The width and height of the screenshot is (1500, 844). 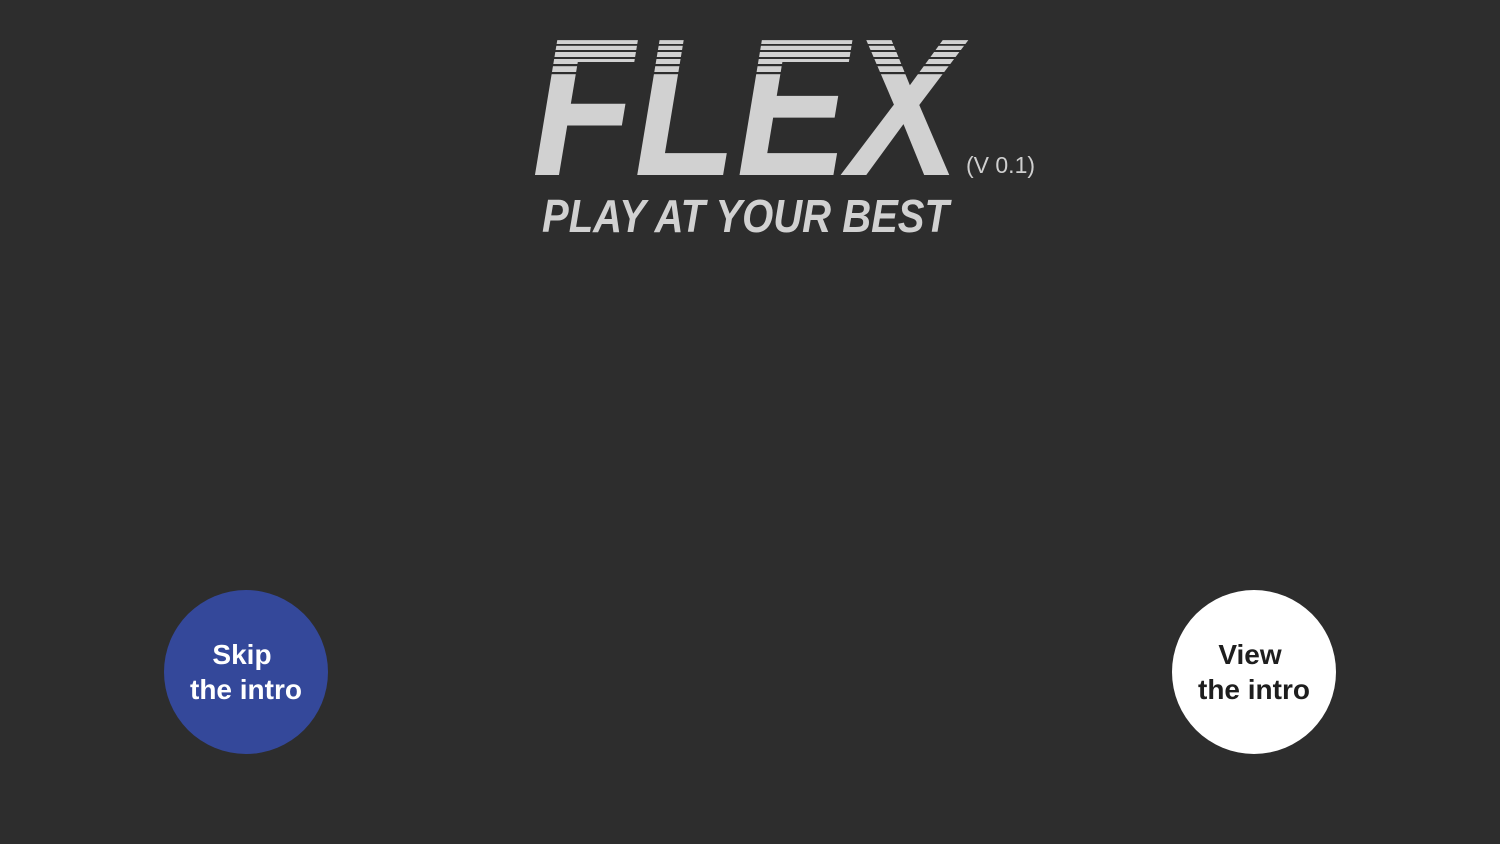 I want to click on skip-intro-label-line2: the intro, so click(x=246, y=689).